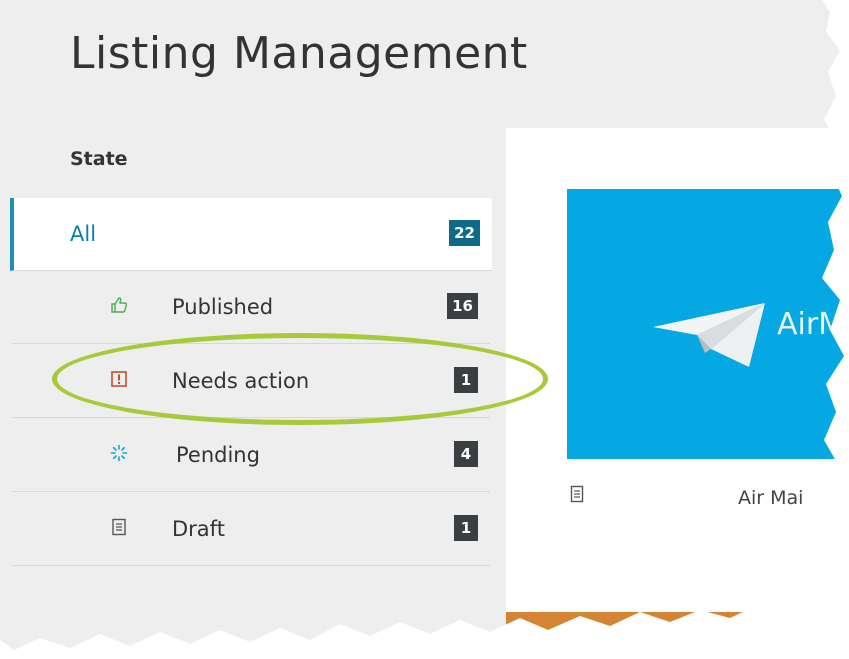  Describe the element at coordinates (119, 305) in the screenshot. I see `thumbs-up-icon` at that location.